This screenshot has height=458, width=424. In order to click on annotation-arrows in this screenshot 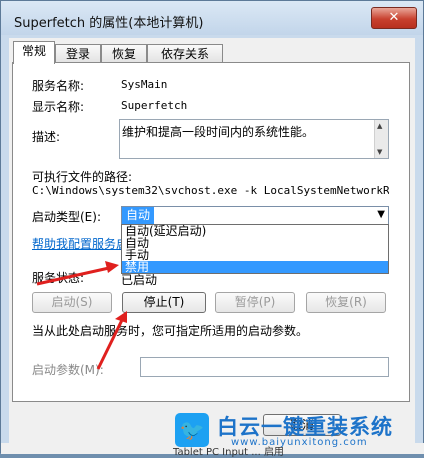, I will do `click(81, 315)`.